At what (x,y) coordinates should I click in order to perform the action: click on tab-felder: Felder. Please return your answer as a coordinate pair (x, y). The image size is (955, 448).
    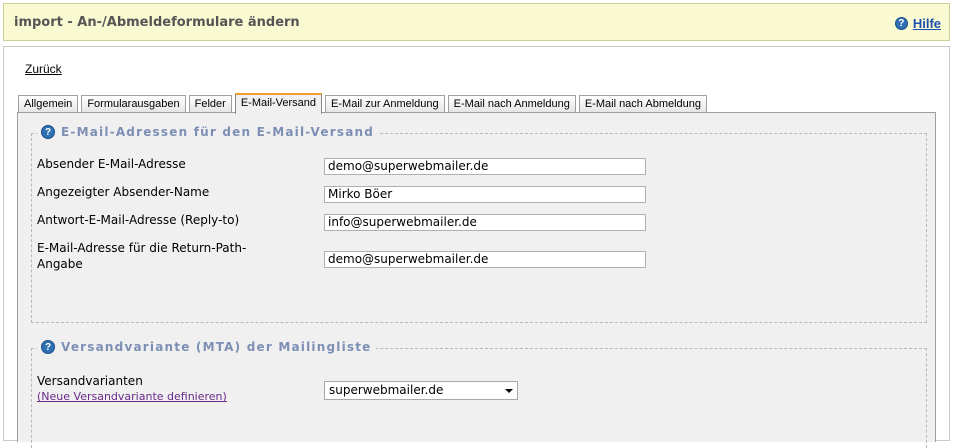
    Looking at the image, I should click on (210, 104).